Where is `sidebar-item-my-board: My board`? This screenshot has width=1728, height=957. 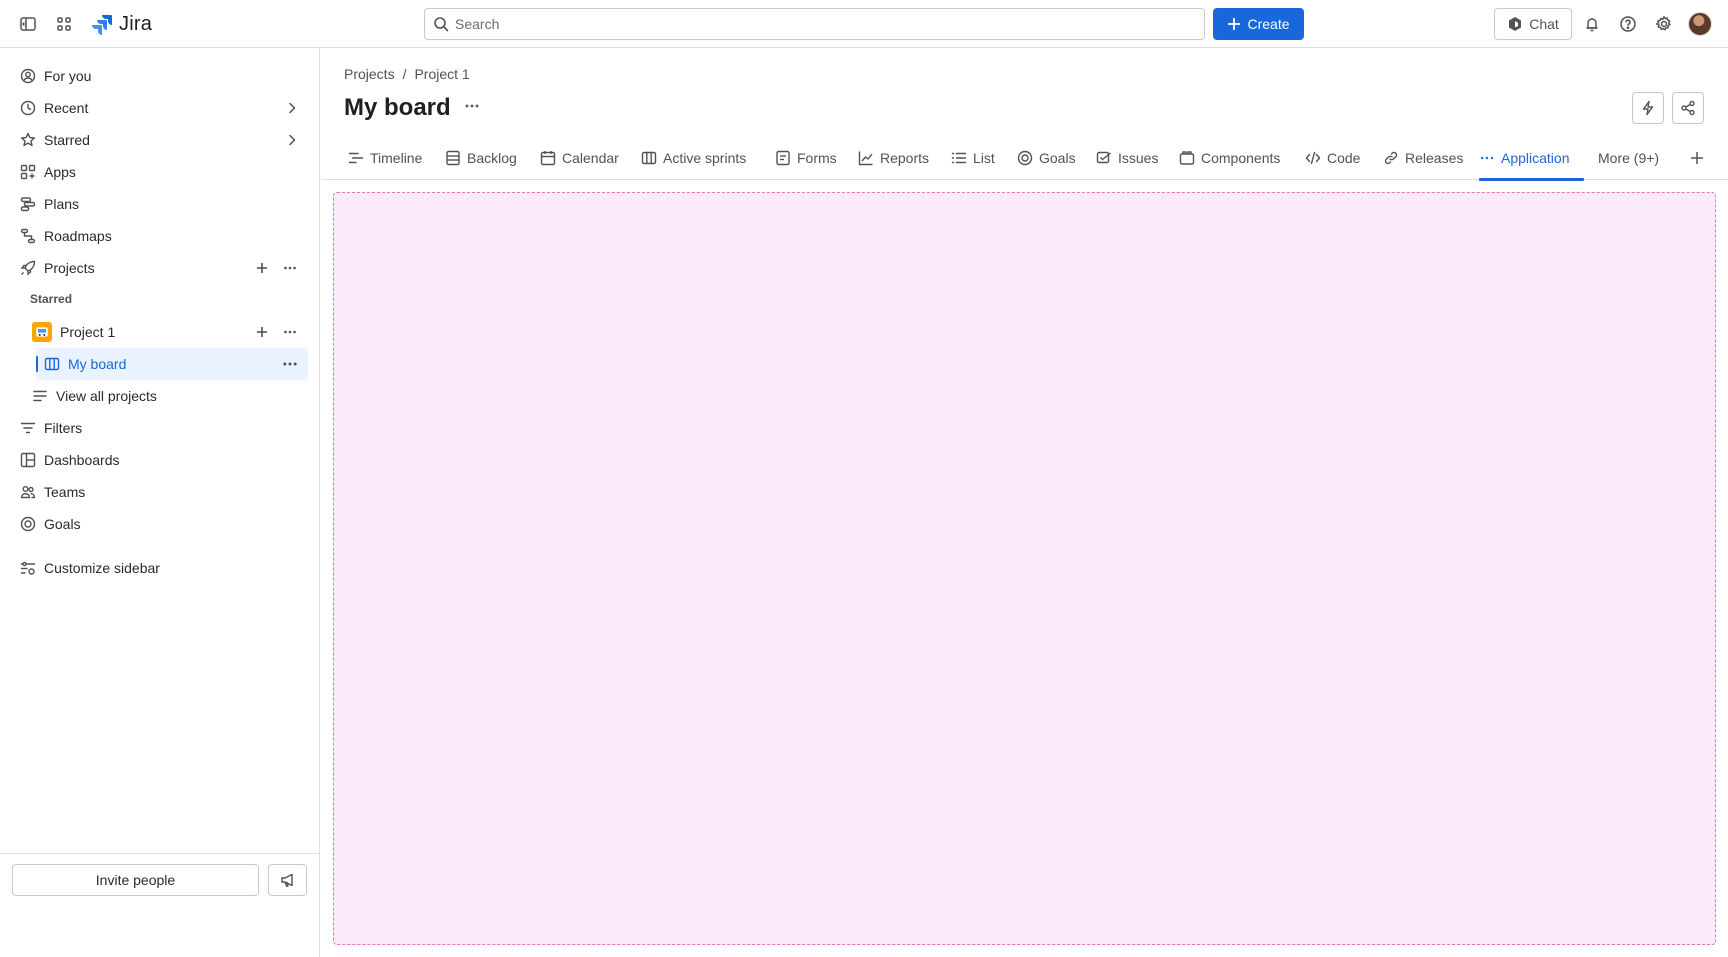 sidebar-item-my-board: My board is located at coordinates (172, 364).